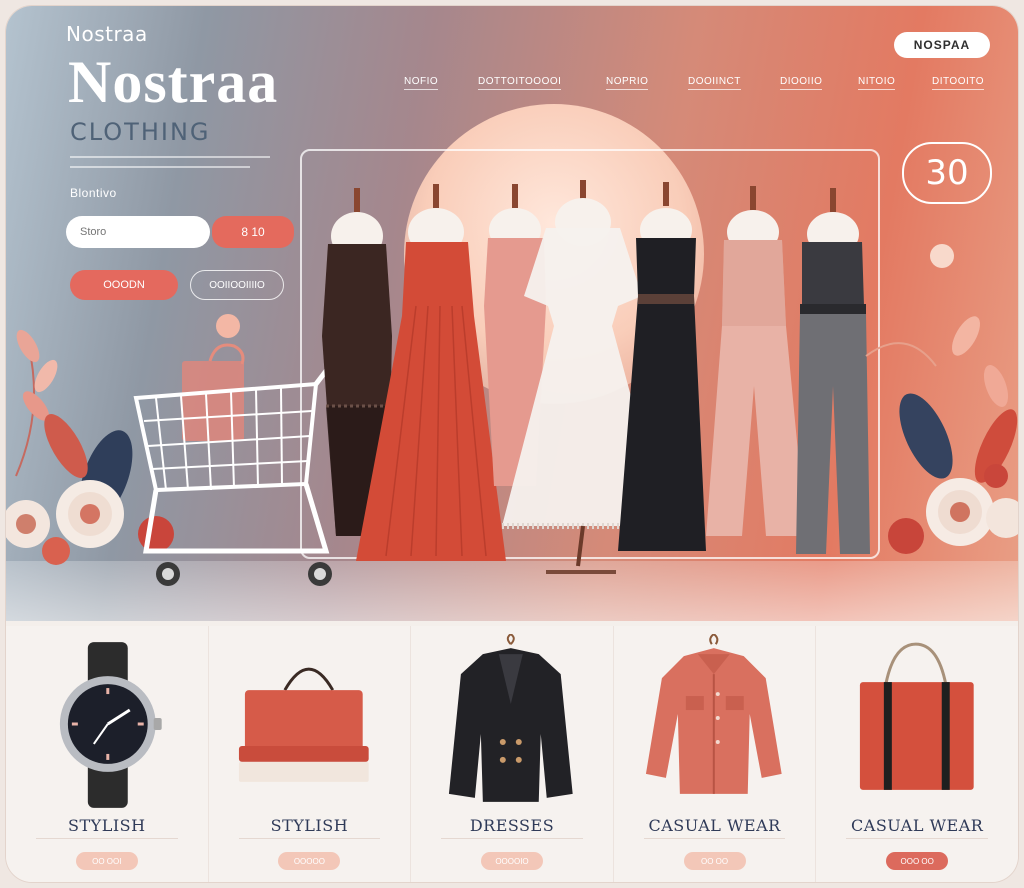 Image resolution: width=1024 pixels, height=888 pixels. What do you see at coordinates (124, 285) in the screenshot?
I see `shop-now-button: OOODN` at bounding box center [124, 285].